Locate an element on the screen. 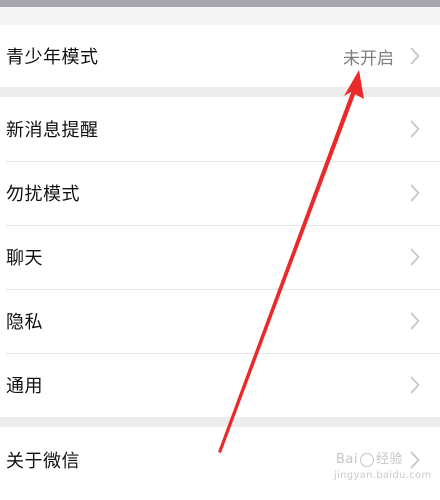 The width and height of the screenshot is (440, 500). youth-mode-status: 未开启 is located at coordinates (368, 58).